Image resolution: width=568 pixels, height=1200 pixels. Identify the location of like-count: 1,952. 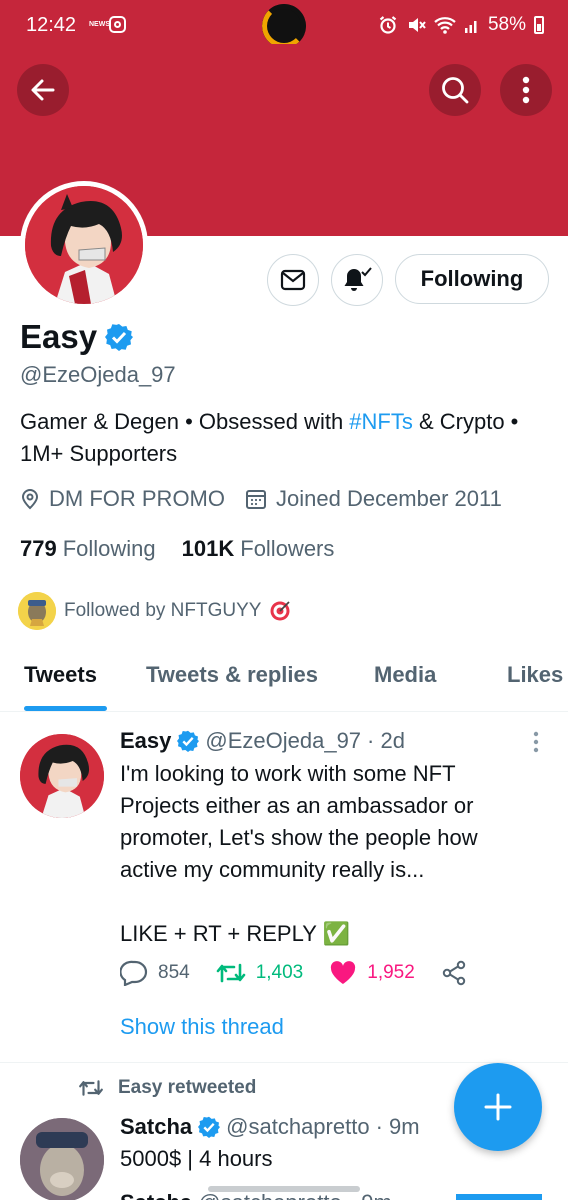
(391, 972).